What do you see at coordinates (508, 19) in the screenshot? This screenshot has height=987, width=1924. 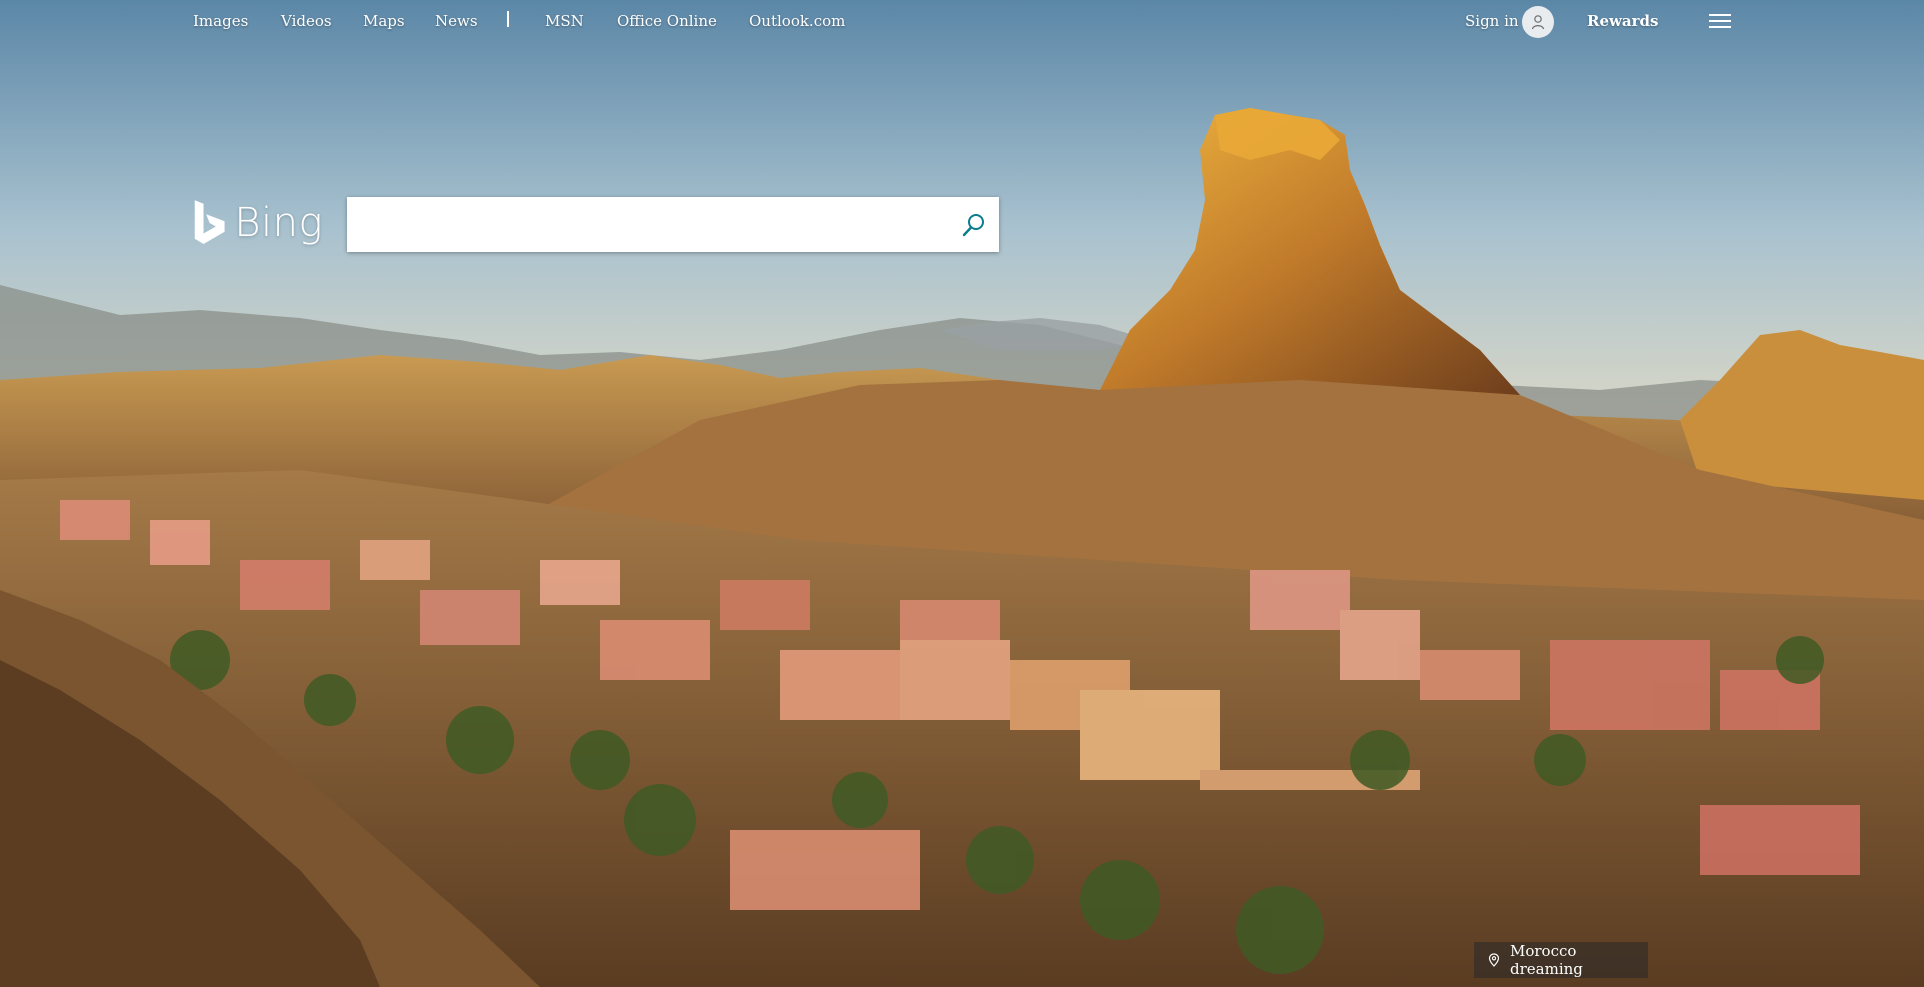 I see `nav-divider` at bounding box center [508, 19].